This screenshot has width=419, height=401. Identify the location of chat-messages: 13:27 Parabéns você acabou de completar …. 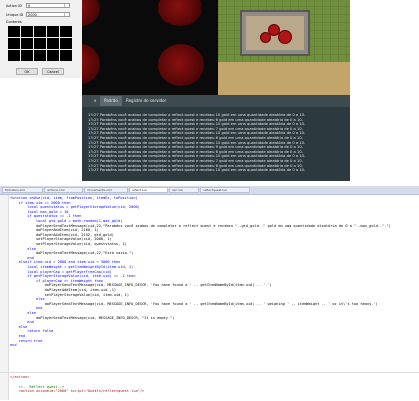
(218, 143).